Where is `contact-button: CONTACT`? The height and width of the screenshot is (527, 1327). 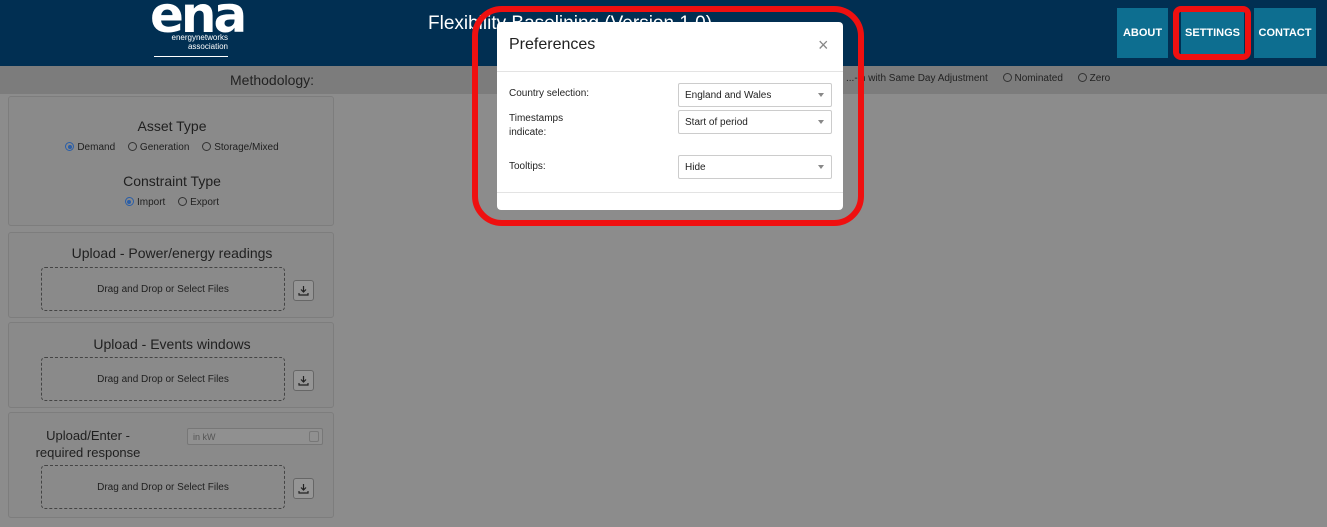 contact-button: CONTACT is located at coordinates (1285, 33).